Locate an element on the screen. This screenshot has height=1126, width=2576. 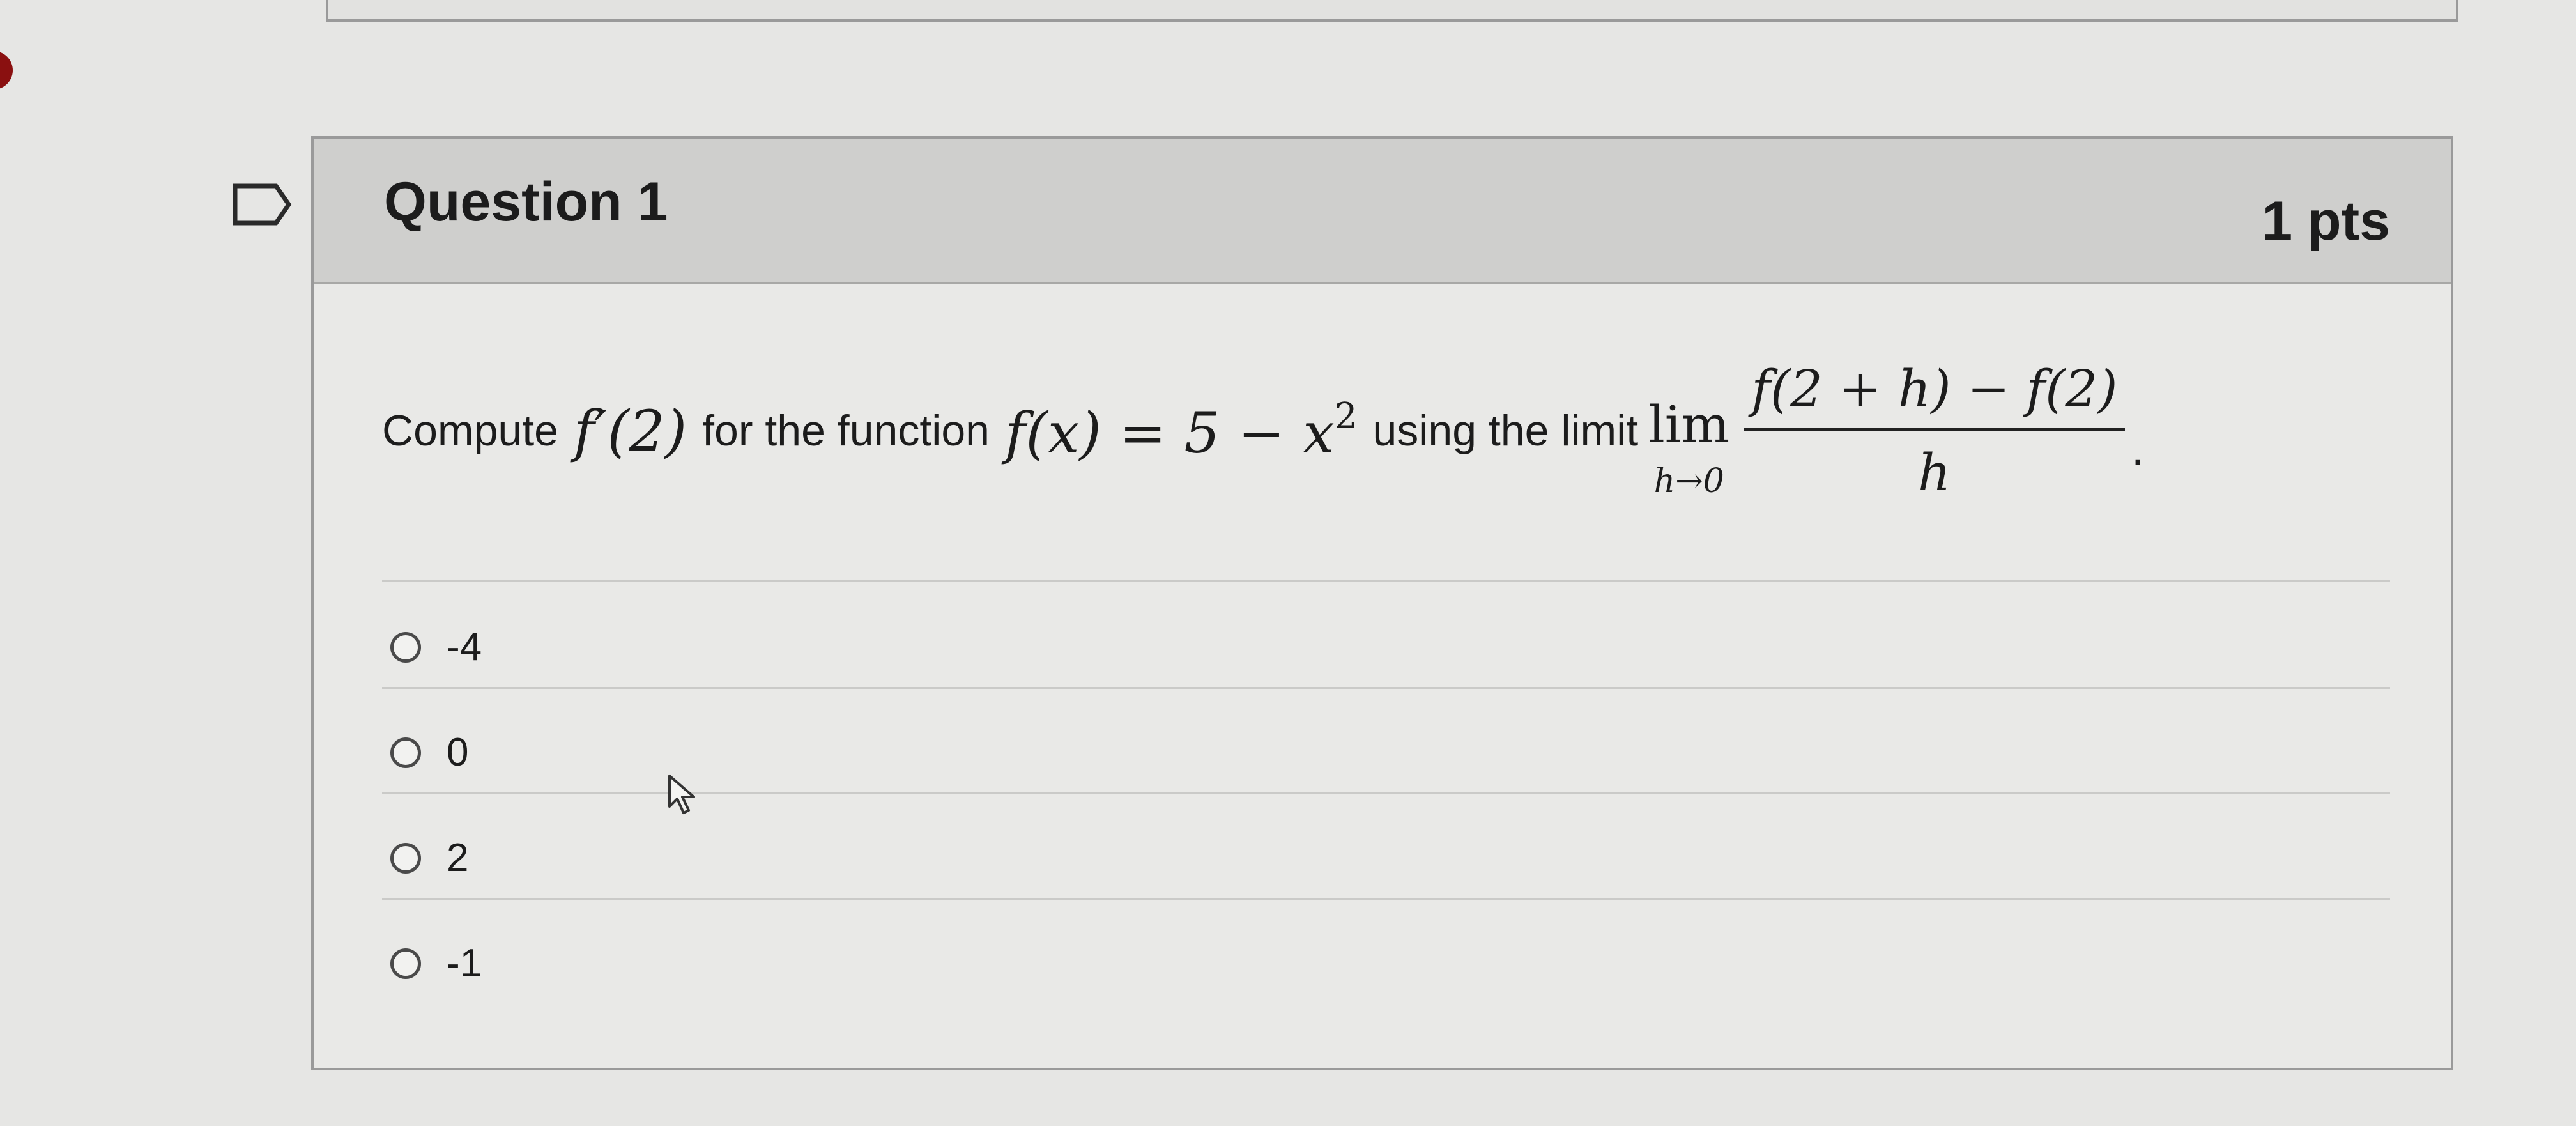
option-label: 0 is located at coordinates (458, 752).